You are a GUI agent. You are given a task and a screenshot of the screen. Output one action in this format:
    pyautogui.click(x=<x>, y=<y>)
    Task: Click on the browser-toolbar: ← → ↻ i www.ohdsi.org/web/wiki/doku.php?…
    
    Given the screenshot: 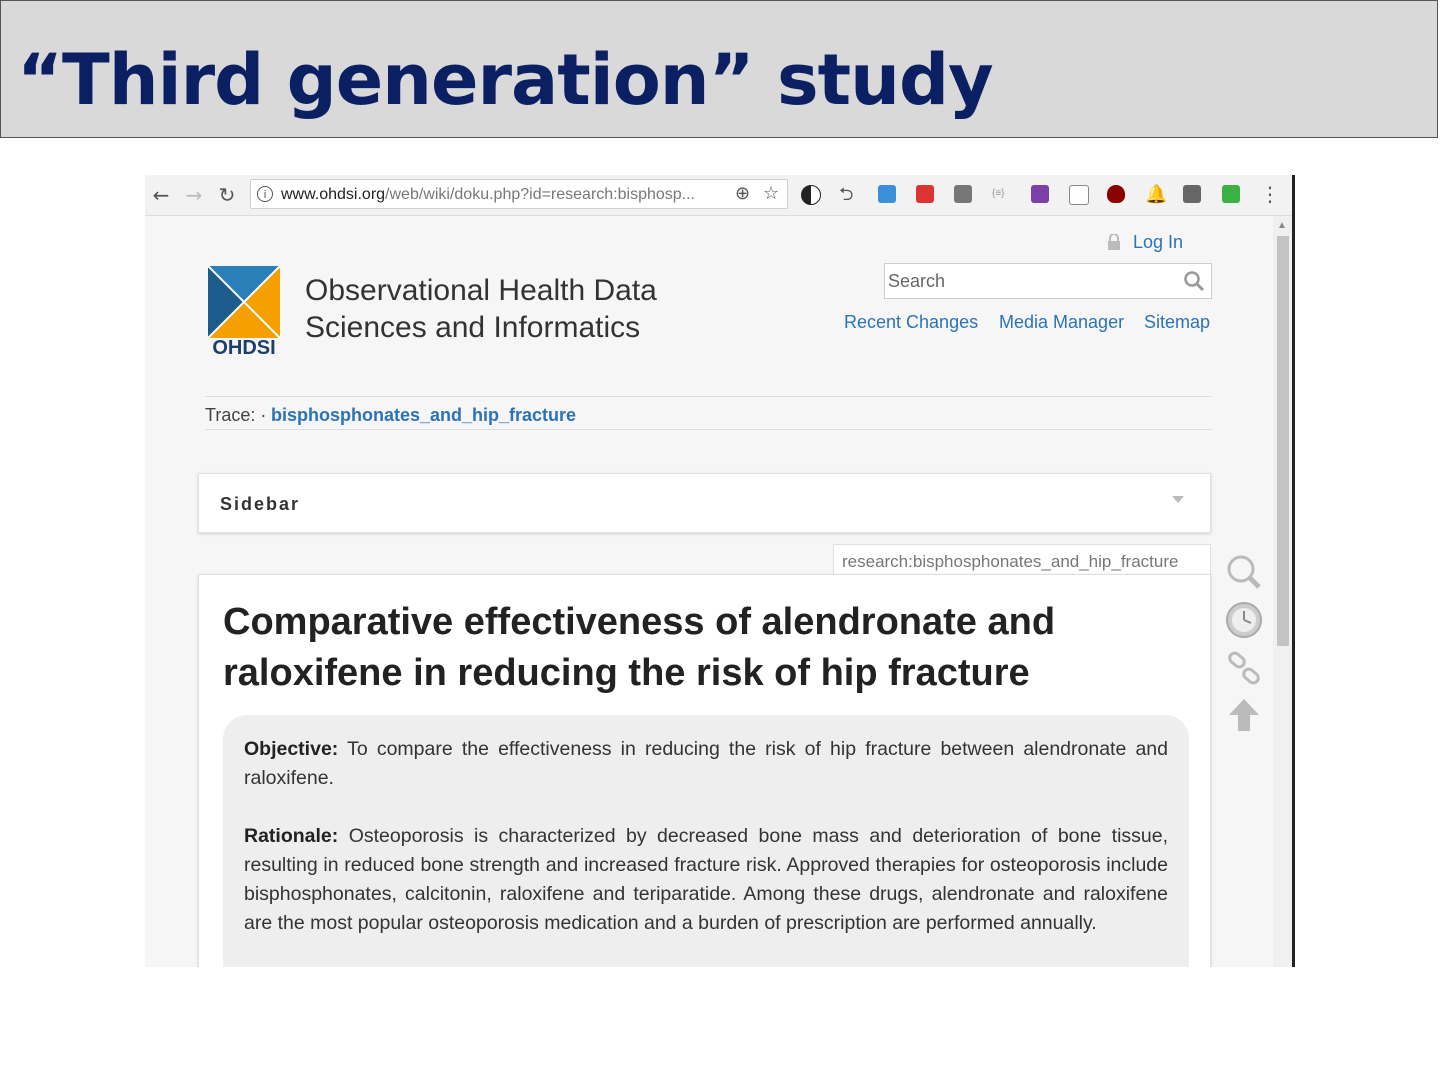 What is the action you would take?
    pyautogui.click(x=718, y=195)
    